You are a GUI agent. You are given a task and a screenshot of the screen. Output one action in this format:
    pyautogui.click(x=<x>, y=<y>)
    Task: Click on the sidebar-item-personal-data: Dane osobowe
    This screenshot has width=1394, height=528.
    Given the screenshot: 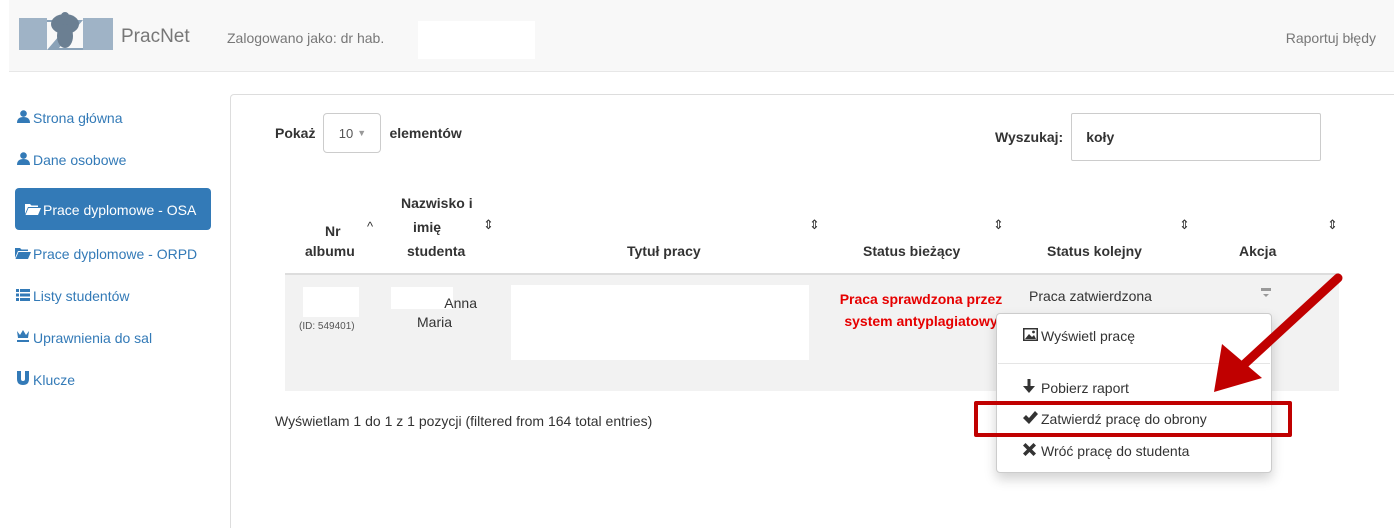 What is the action you would take?
    pyautogui.click(x=113, y=160)
    